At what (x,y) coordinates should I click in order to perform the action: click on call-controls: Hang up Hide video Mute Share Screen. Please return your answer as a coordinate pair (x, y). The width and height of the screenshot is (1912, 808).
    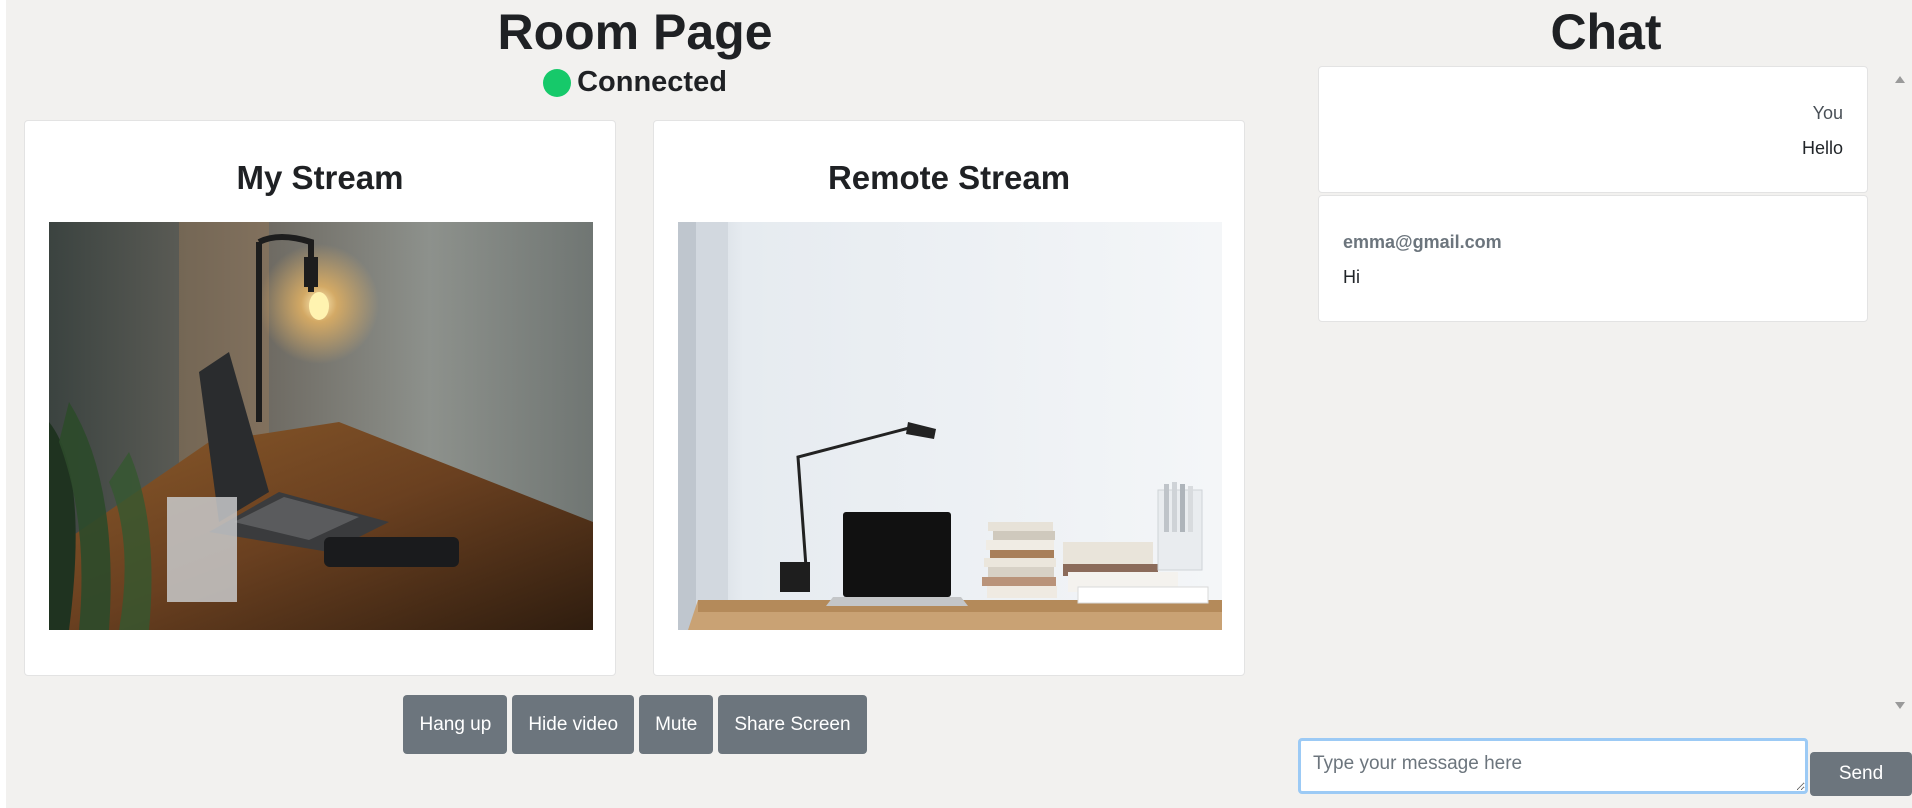
    Looking at the image, I should click on (635, 724).